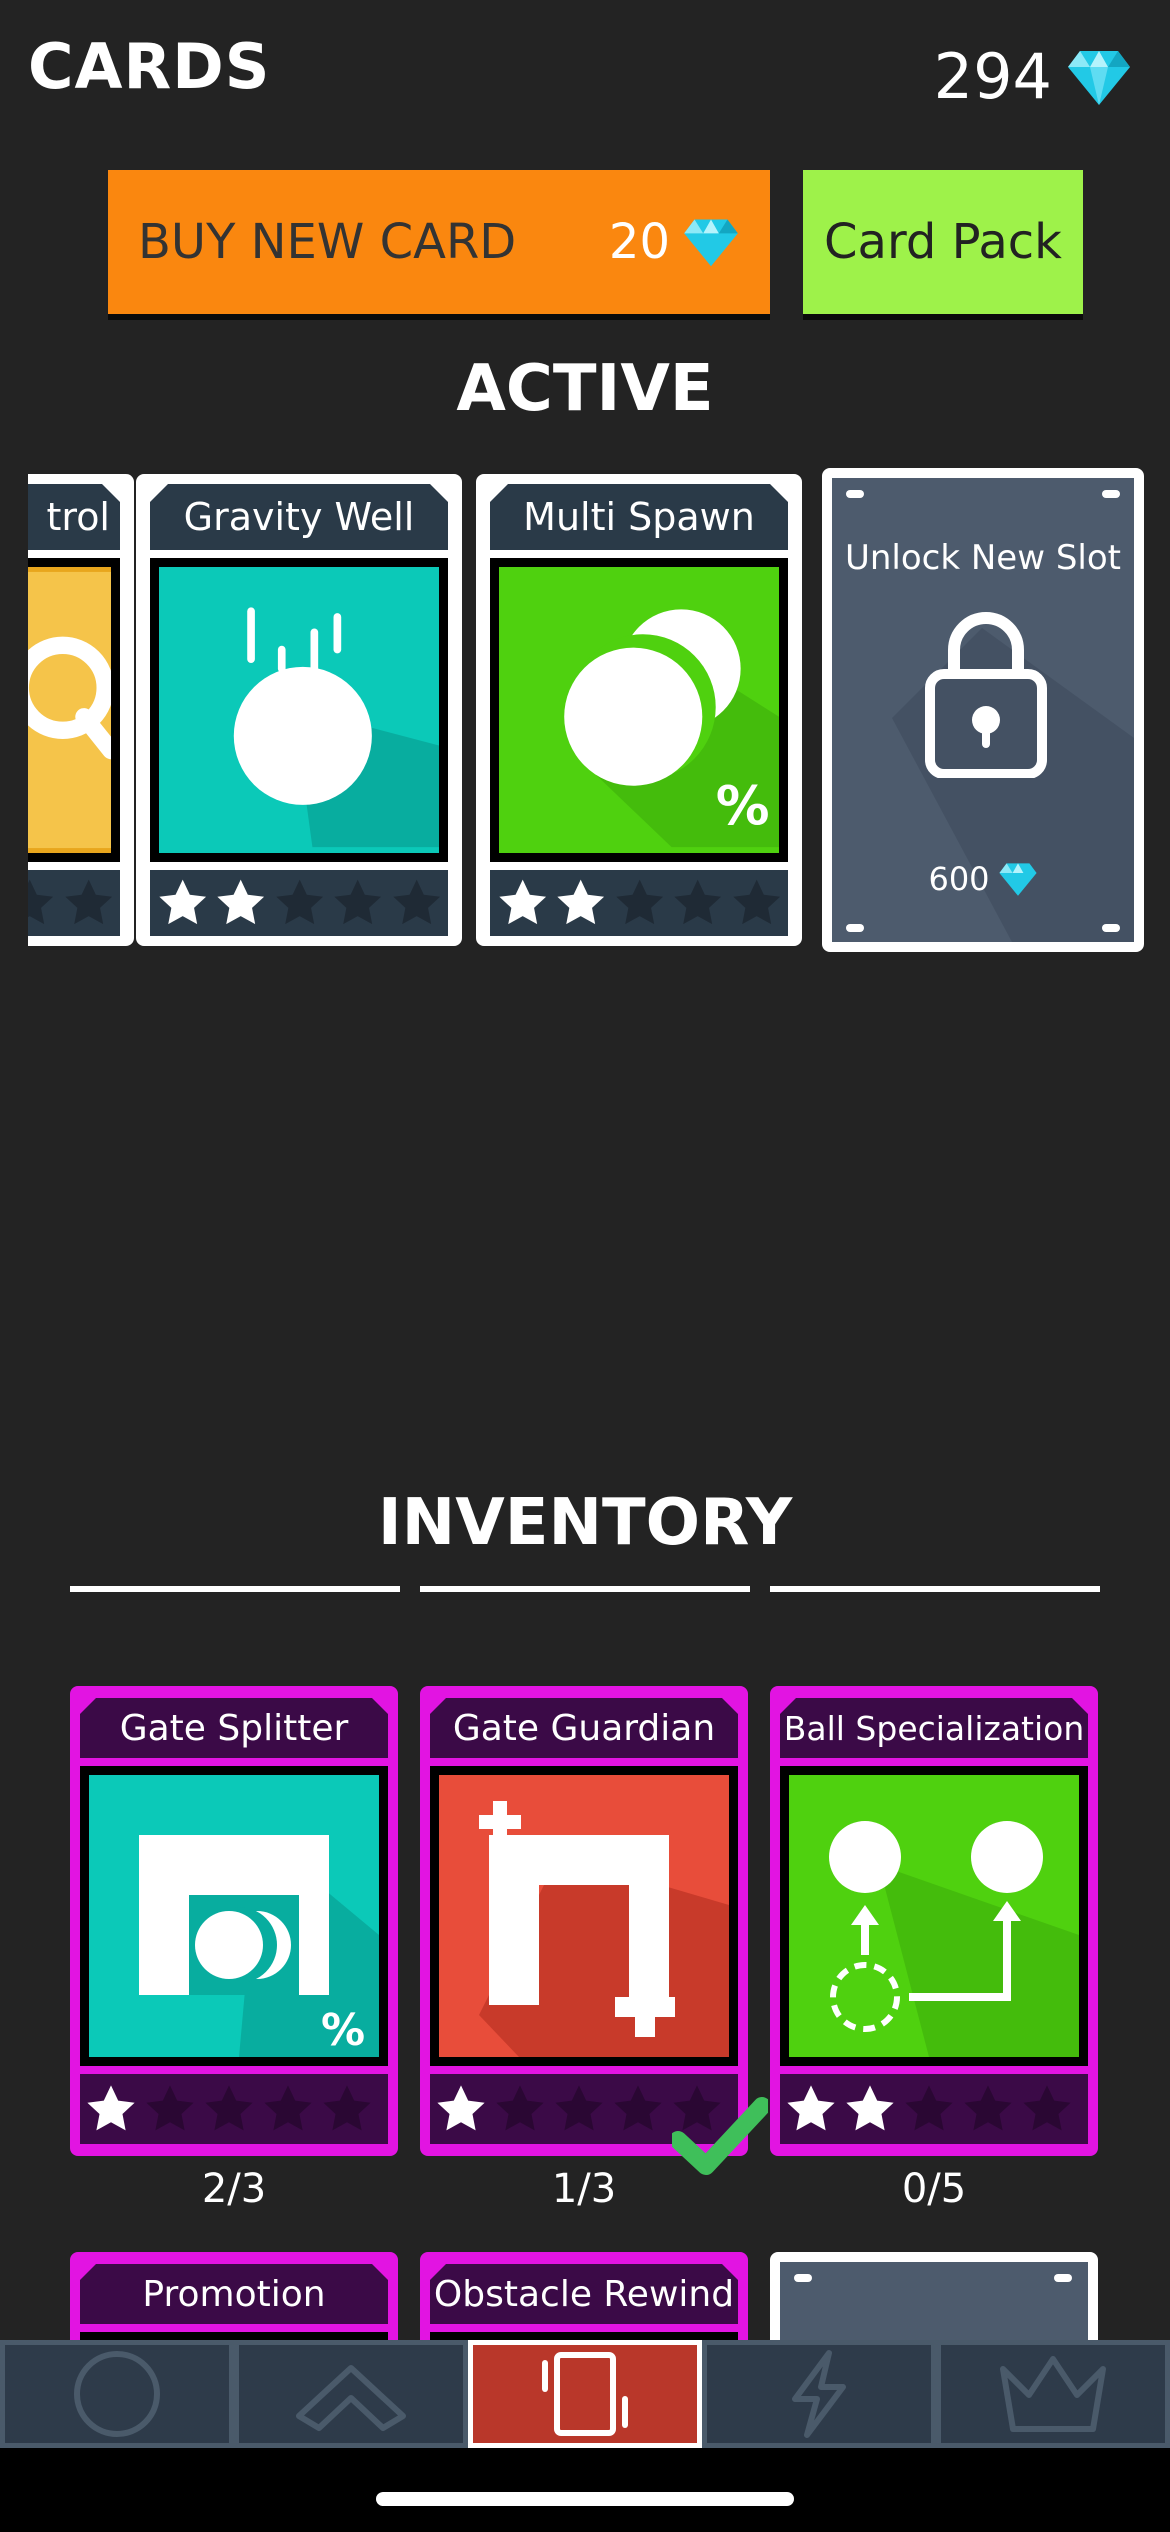  I want to click on chevron-up-icon, so click(351, 2398).